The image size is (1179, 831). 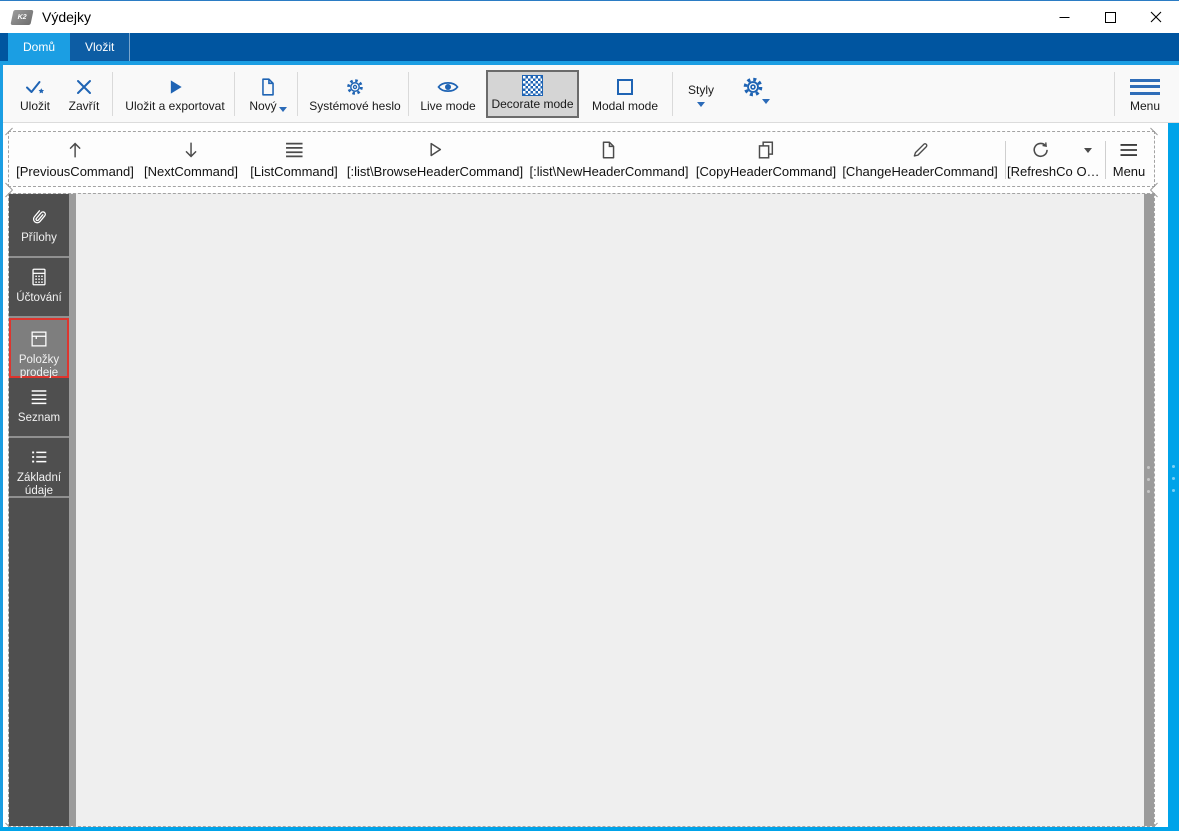 I want to click on paperclip-icon, so click(x=39, y=217).